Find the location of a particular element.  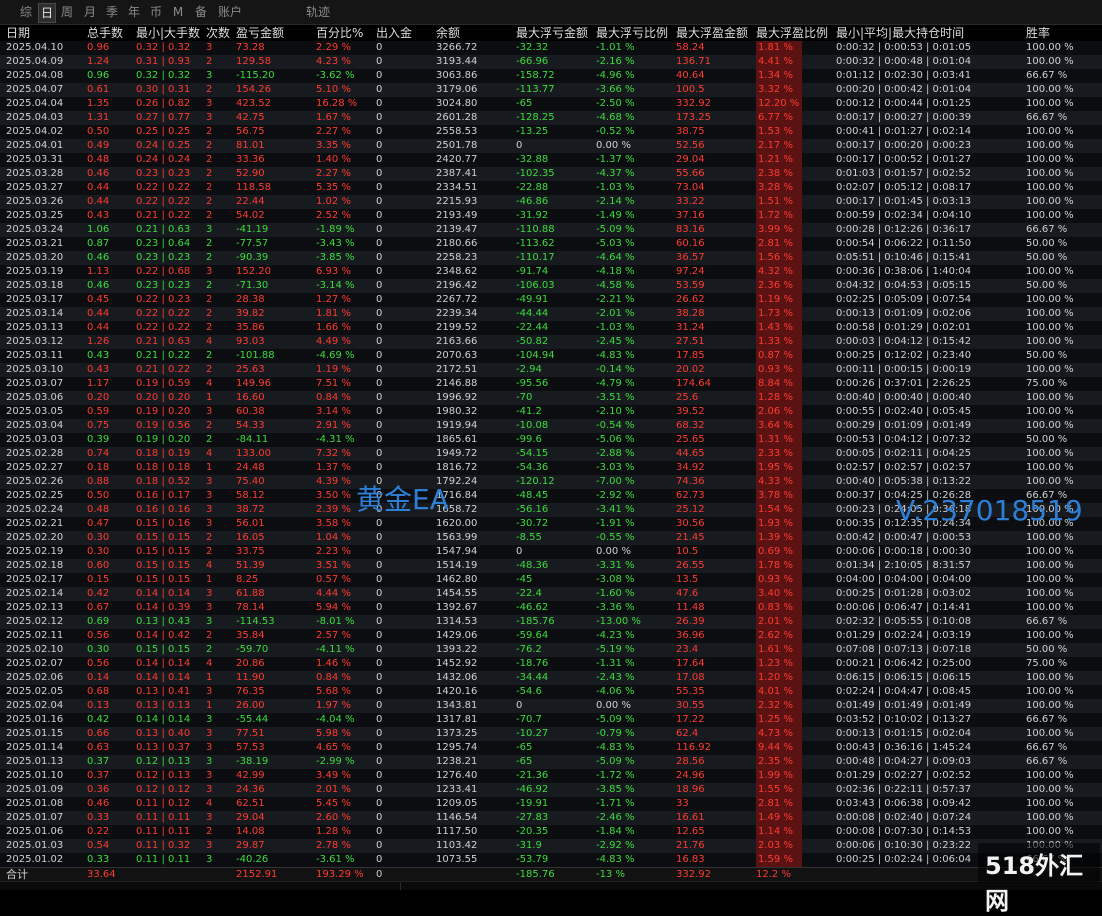

table-cell-12: 0:03:52 | 0:10:02 | 0:13:27 is located at coordinates (904, 719).